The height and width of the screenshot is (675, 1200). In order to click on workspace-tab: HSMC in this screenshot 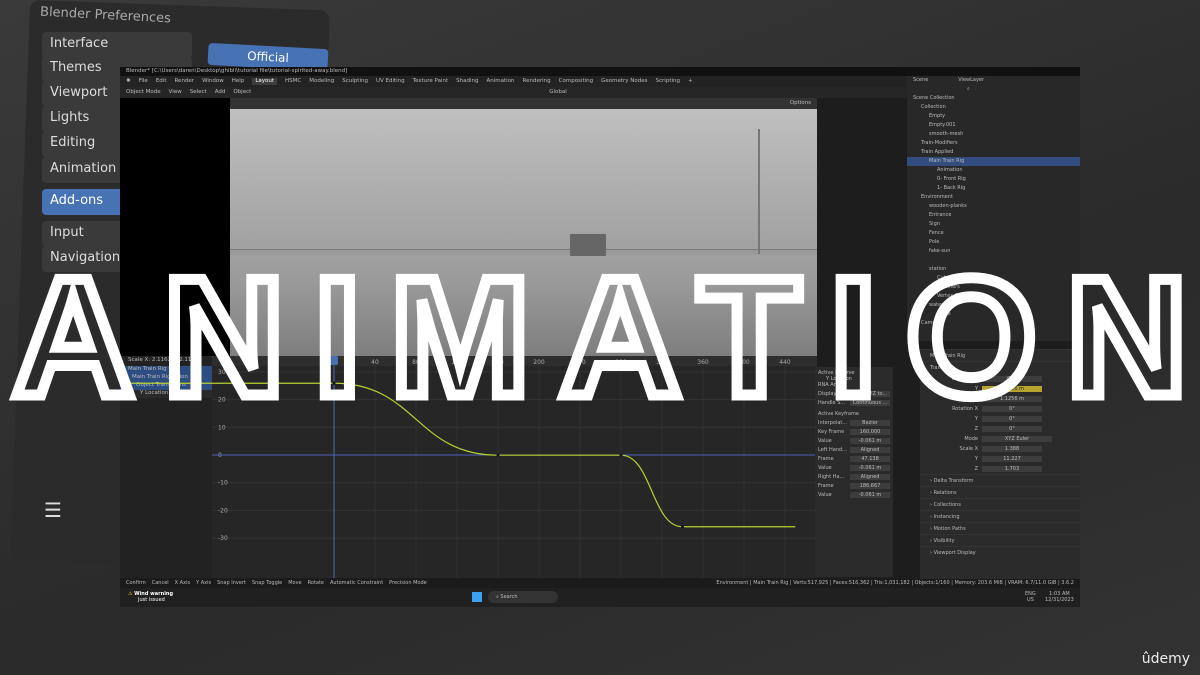, I will do `click(293, 81)`.